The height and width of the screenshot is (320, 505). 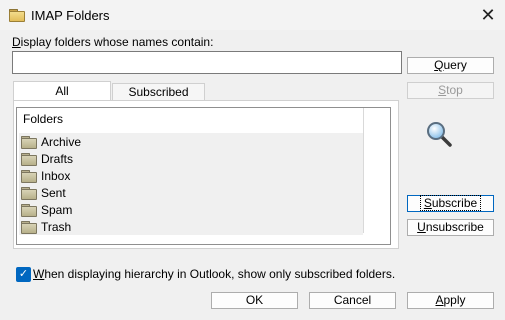 What do you see at coordinates (191, 226) in the screenshot?
I see `folder-item-trash: Trash` at bounding box center [191, 226].